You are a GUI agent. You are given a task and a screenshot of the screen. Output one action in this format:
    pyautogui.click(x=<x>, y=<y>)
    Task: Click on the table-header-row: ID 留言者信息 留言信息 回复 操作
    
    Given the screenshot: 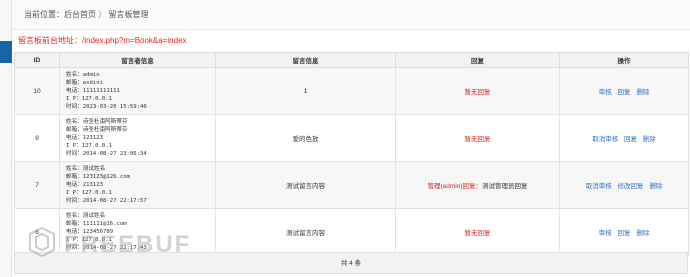 What is the action you would take?
    pyautogui.click(x=351, y=60)
    